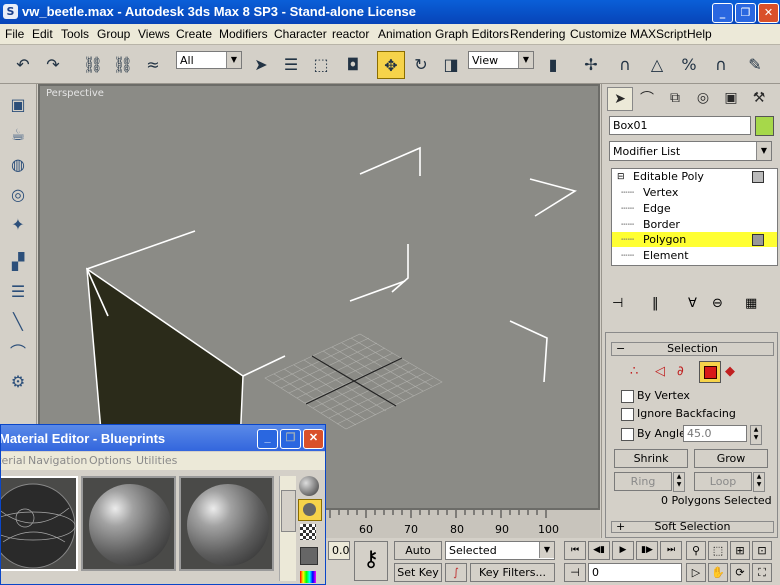  What do you see at coordinates (18, 194) in the screenshot?
I see `torus-icon: ◎` at bounding box center [18, 194].